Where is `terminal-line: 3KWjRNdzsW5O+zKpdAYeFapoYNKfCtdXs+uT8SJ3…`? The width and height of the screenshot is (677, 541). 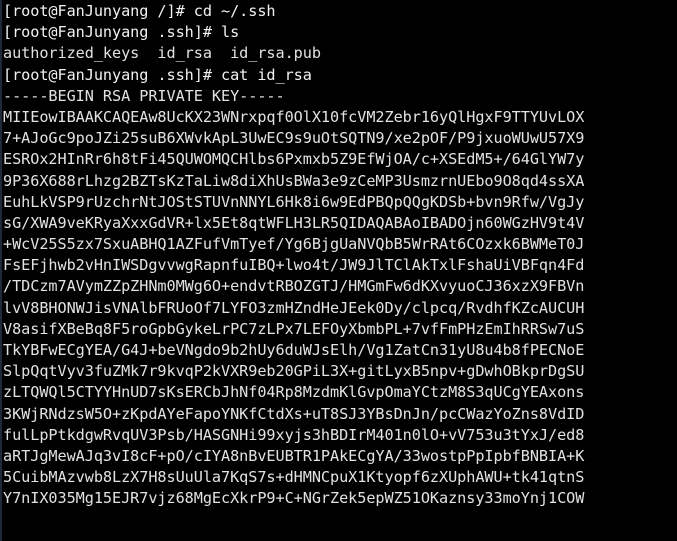
terminal-line: 3KWjRNdzsW5O+zKpdAYeFapoYNKfCtdXs+uT8SJ3… is located at coordinates (294, 413).